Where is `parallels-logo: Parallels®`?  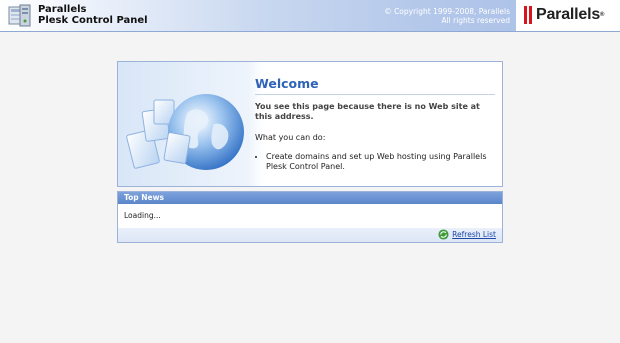 parallels-logo: Parallels® is located at coordinates (568, 15).